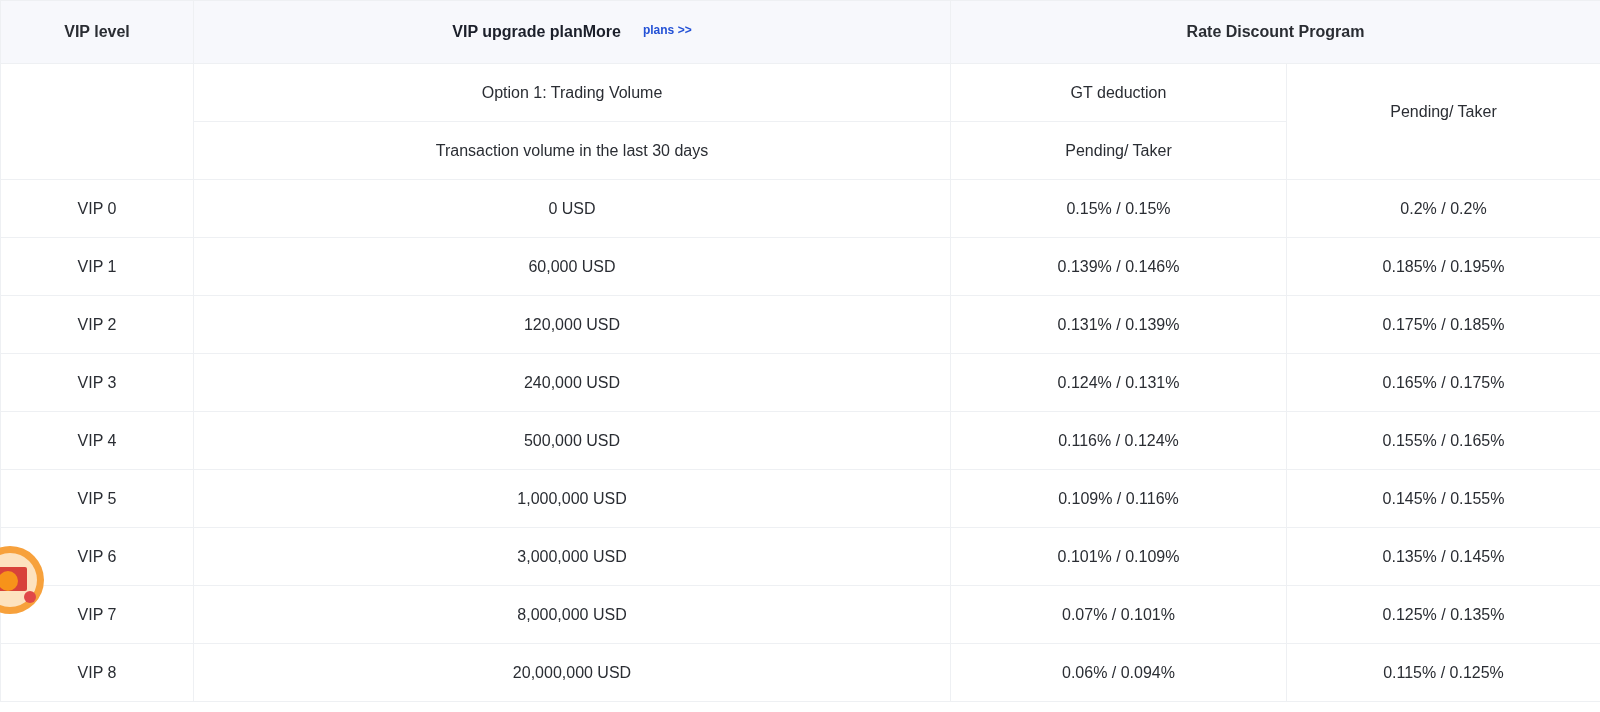 The image size is (1600, 712). Describe the element at coordinates (97, 672) in the screenshot. I see `table-cell: VIP 8` at that location.